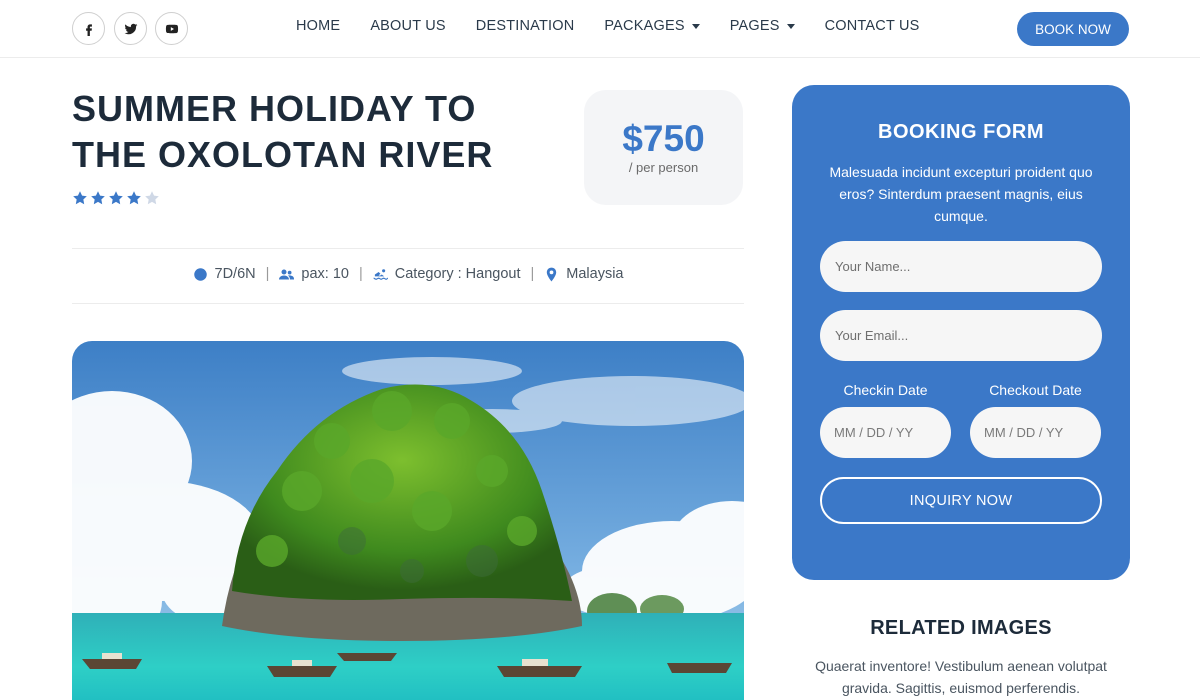 The height and width of the screenshot is (700, 1200). What do you see at coordinates (312, 132) in the screenshot?
I see `page-title: SUMMER HOLIDAY TO THE OXOLOTAN RIVER` at bounding box center [312, 132].